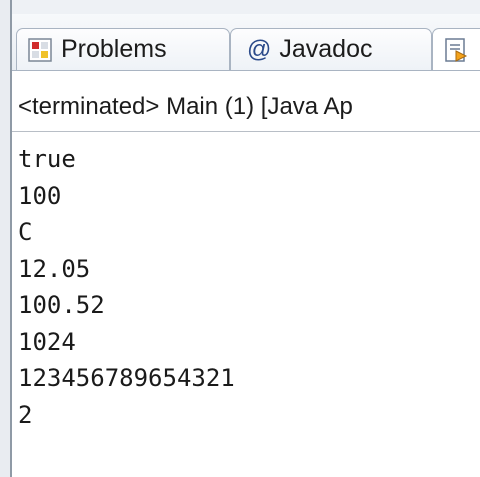  Describe the element at coordinates (259, 49) in the screenshot. I see `at-icon: @` at that location.